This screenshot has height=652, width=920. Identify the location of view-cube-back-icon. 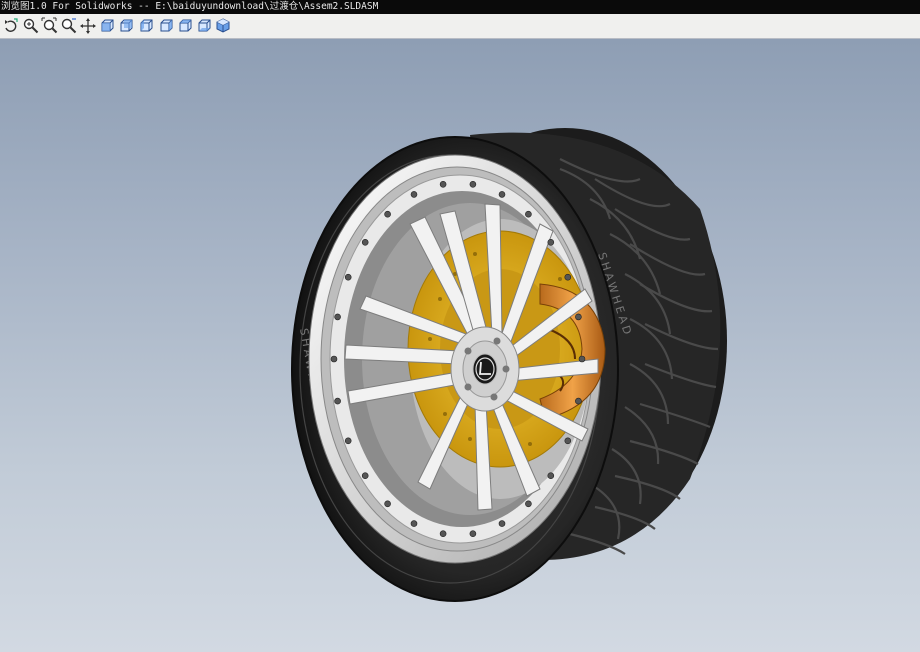
(126, 25).